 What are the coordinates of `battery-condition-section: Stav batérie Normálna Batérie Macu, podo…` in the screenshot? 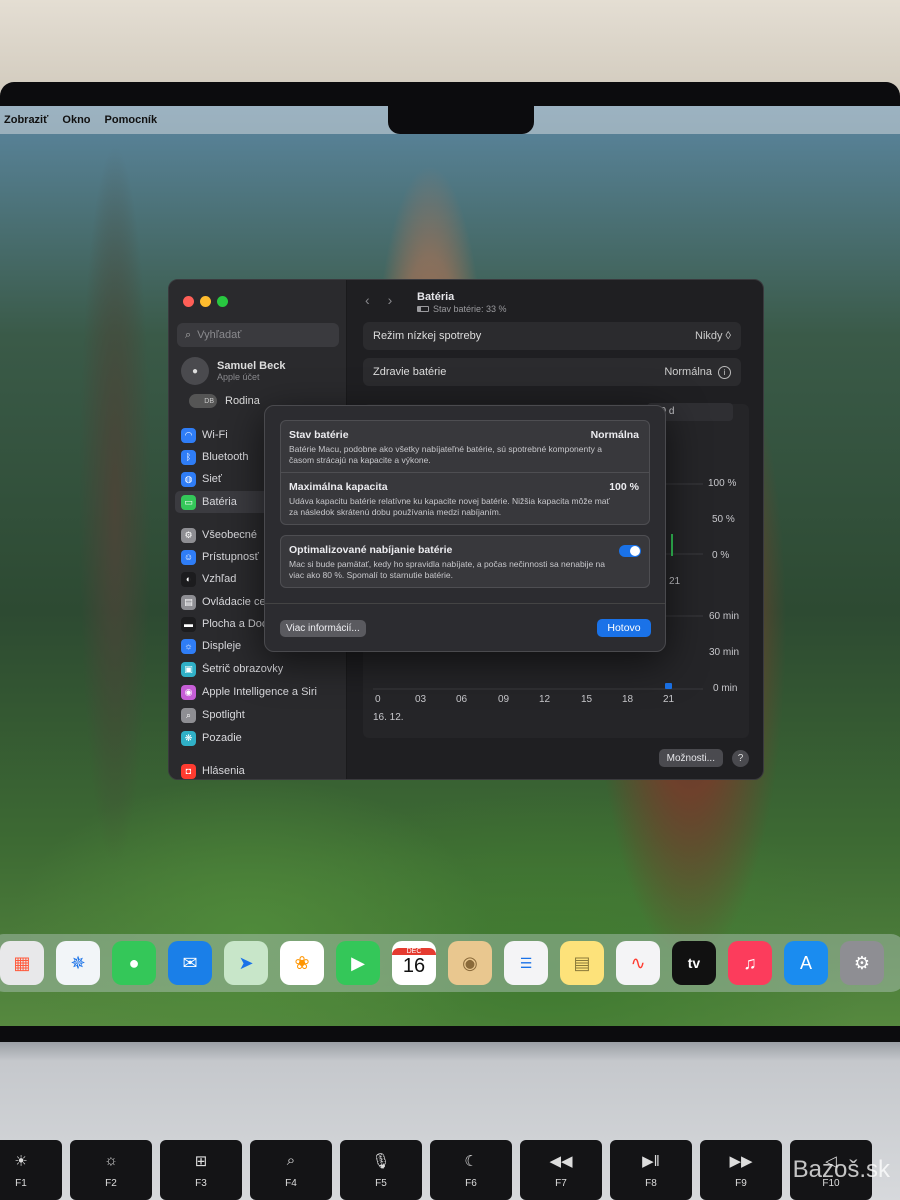 It's located at (465, 446).